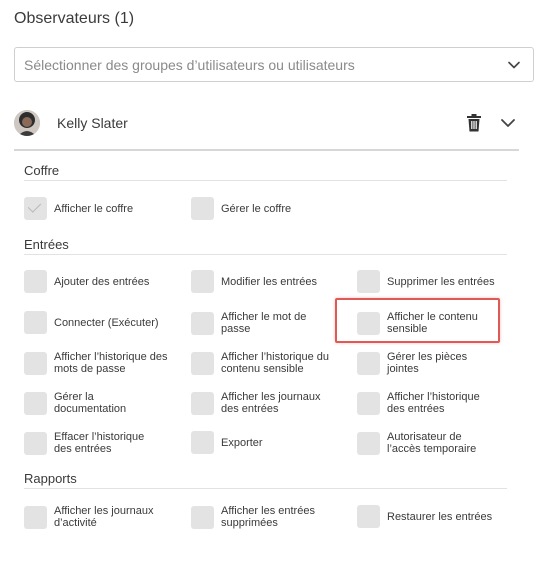 This screenshot has width=555, height=569. I want to click on observer-row: Kelly Slater, so click(274, 124).